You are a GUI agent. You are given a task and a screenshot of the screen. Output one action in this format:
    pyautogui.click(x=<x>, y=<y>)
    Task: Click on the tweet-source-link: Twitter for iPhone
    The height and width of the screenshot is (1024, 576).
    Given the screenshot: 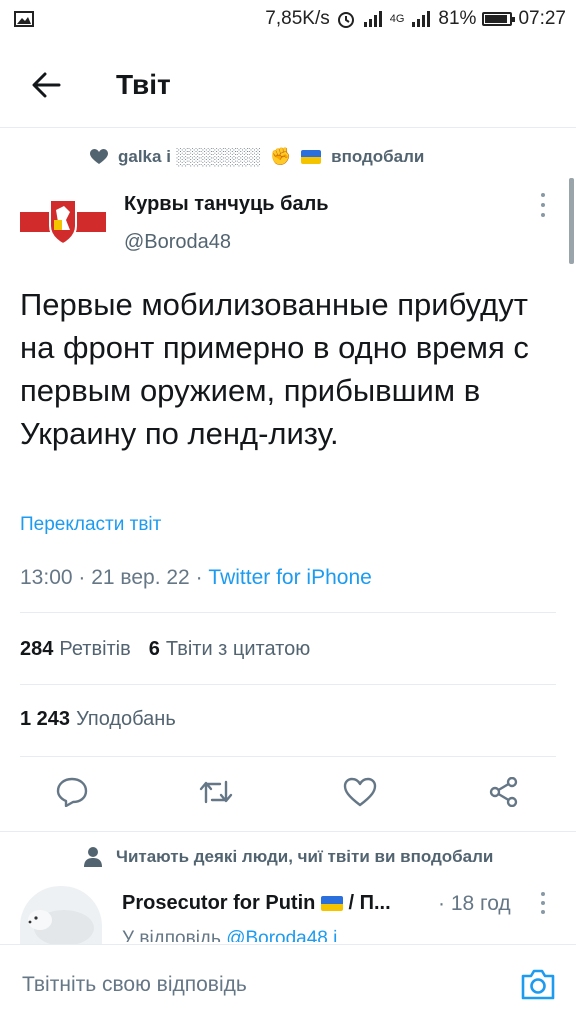 What is the action you would take?
    pyautogui.click(x=289, y=577)
    